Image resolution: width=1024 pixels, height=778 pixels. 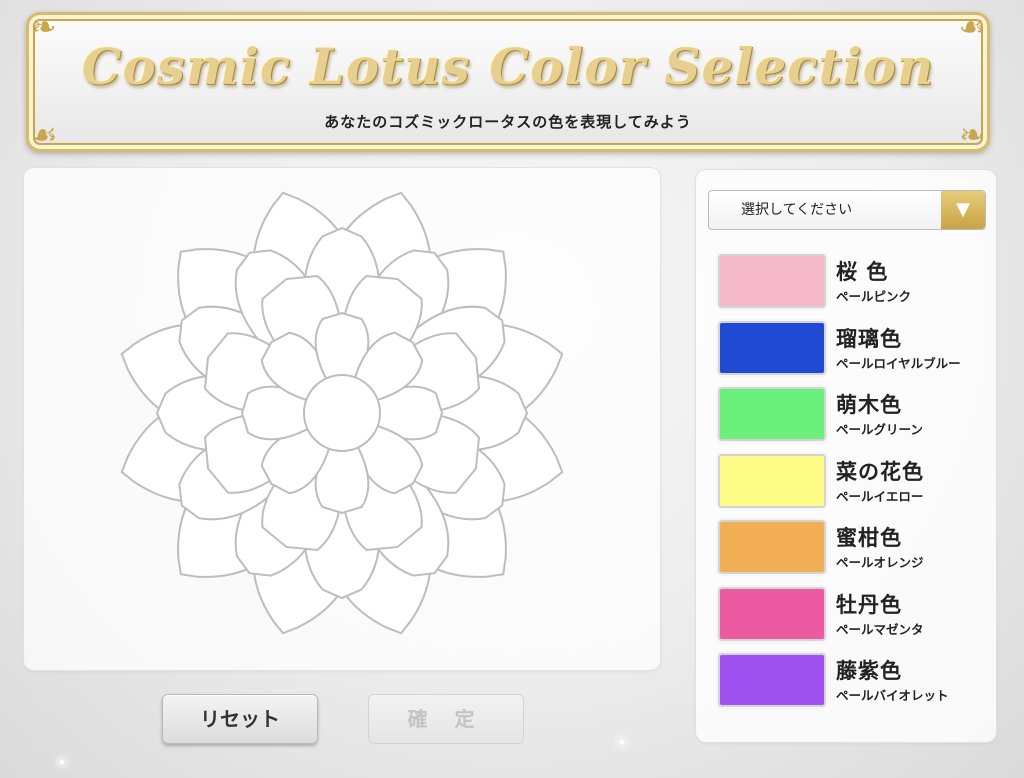 I want to click on reset-button: リセット, so click(x=240, y=719).